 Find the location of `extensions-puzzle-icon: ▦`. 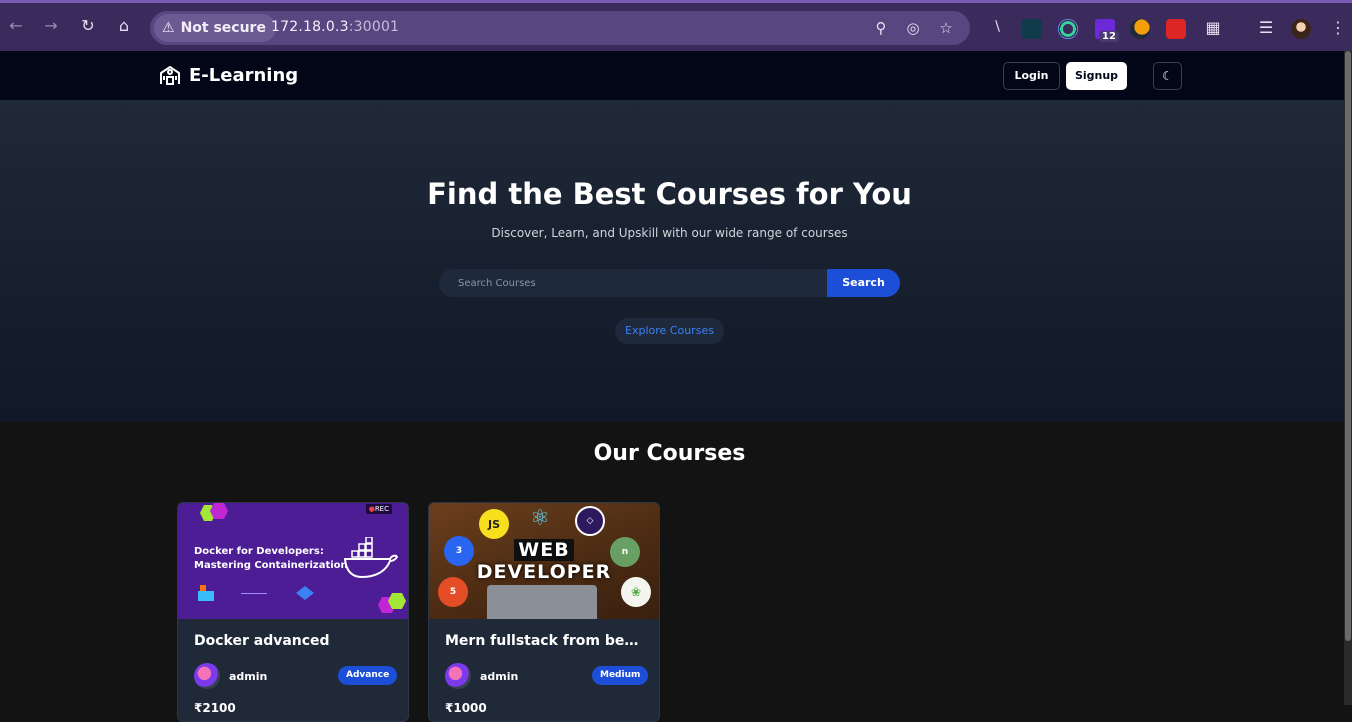

extensions-puzzle-icon: ▦ is located at coordinates (1213, 28).